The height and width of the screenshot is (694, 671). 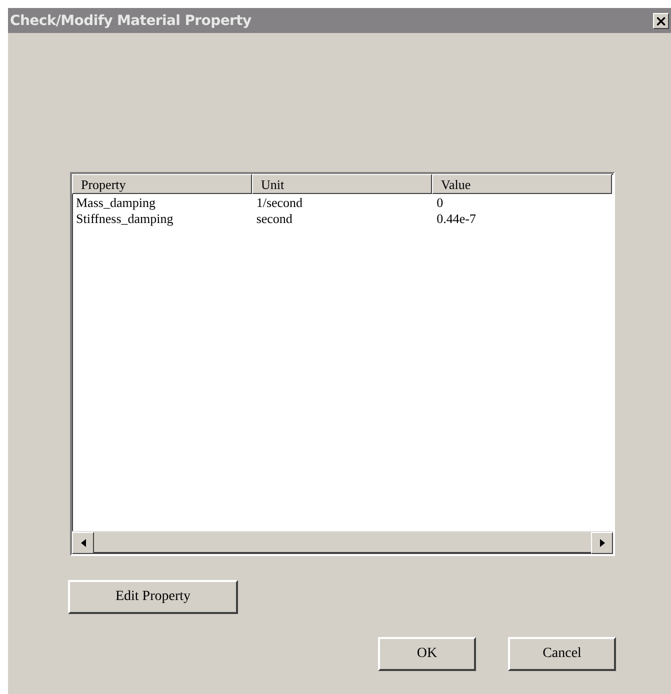 I want to click on table-cell-text: Mass_damping, so click(x=115, y=203).